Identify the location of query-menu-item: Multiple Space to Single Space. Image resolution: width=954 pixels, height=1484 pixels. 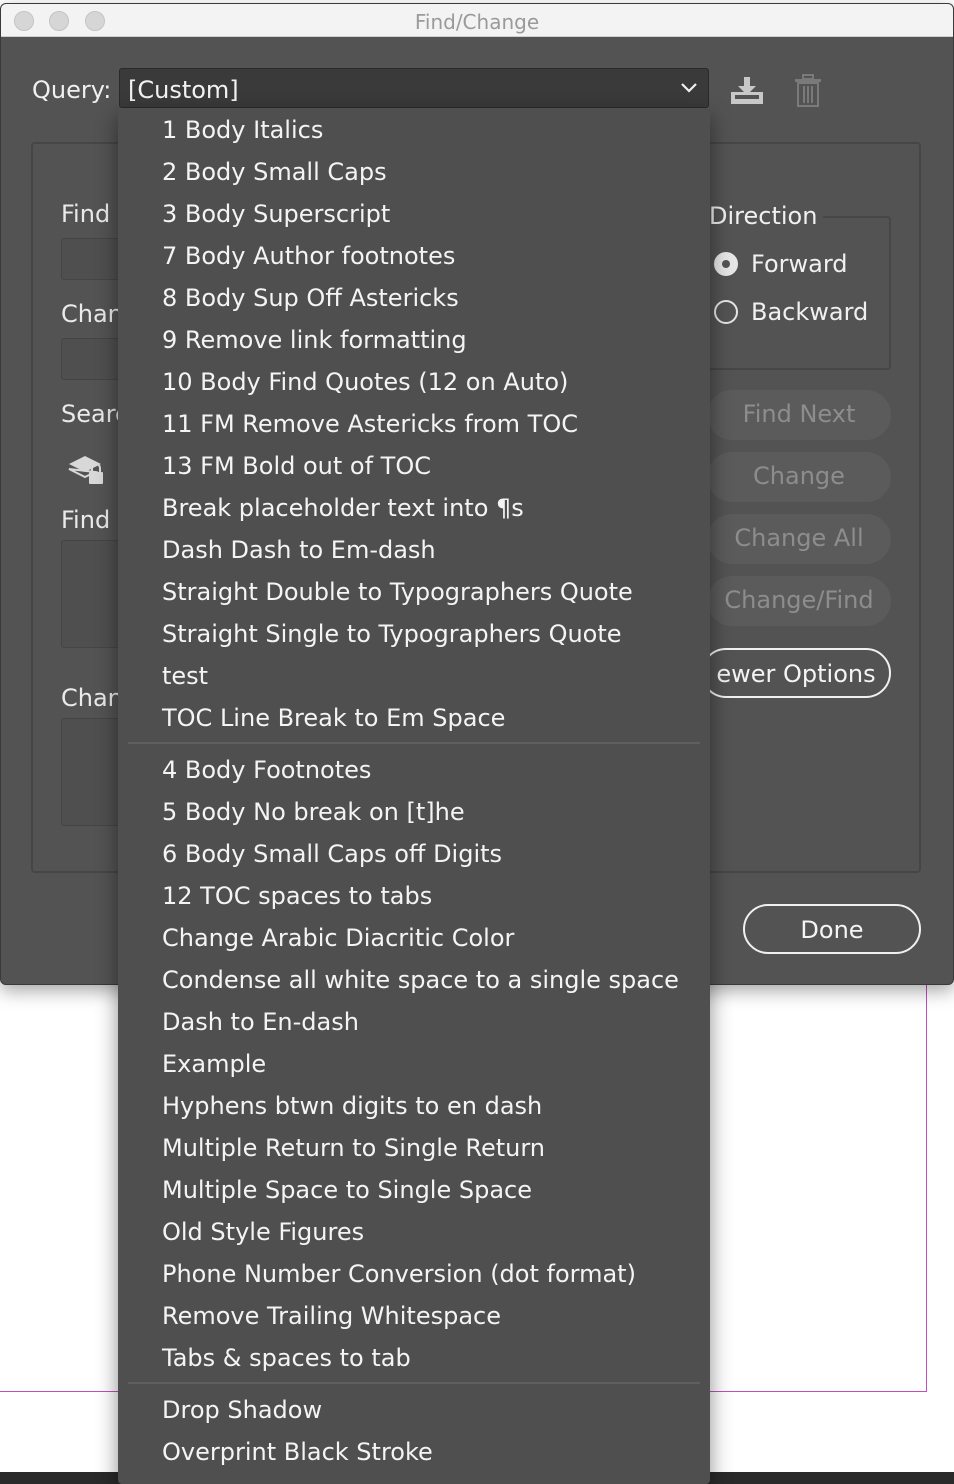
(347, 1190).